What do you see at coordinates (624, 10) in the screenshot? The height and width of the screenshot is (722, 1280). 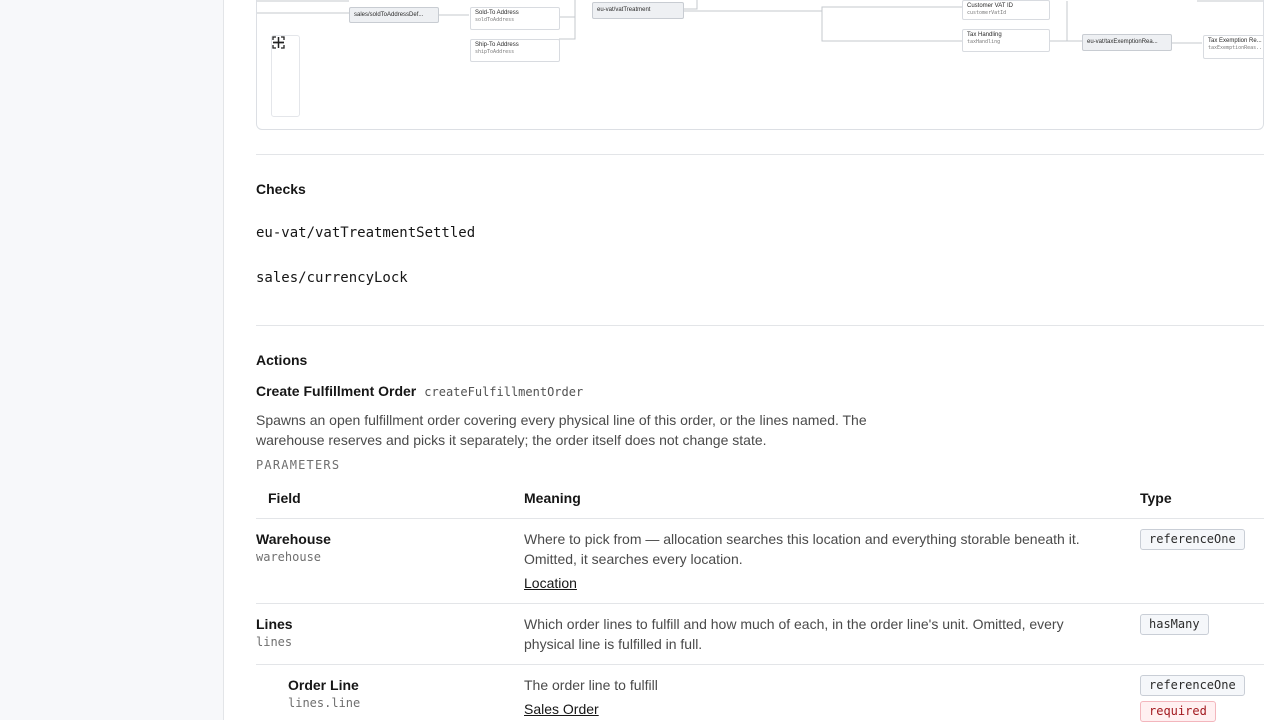 I see `node-label: eu-vat/vatTreatment` at bounding box center [624, 10].